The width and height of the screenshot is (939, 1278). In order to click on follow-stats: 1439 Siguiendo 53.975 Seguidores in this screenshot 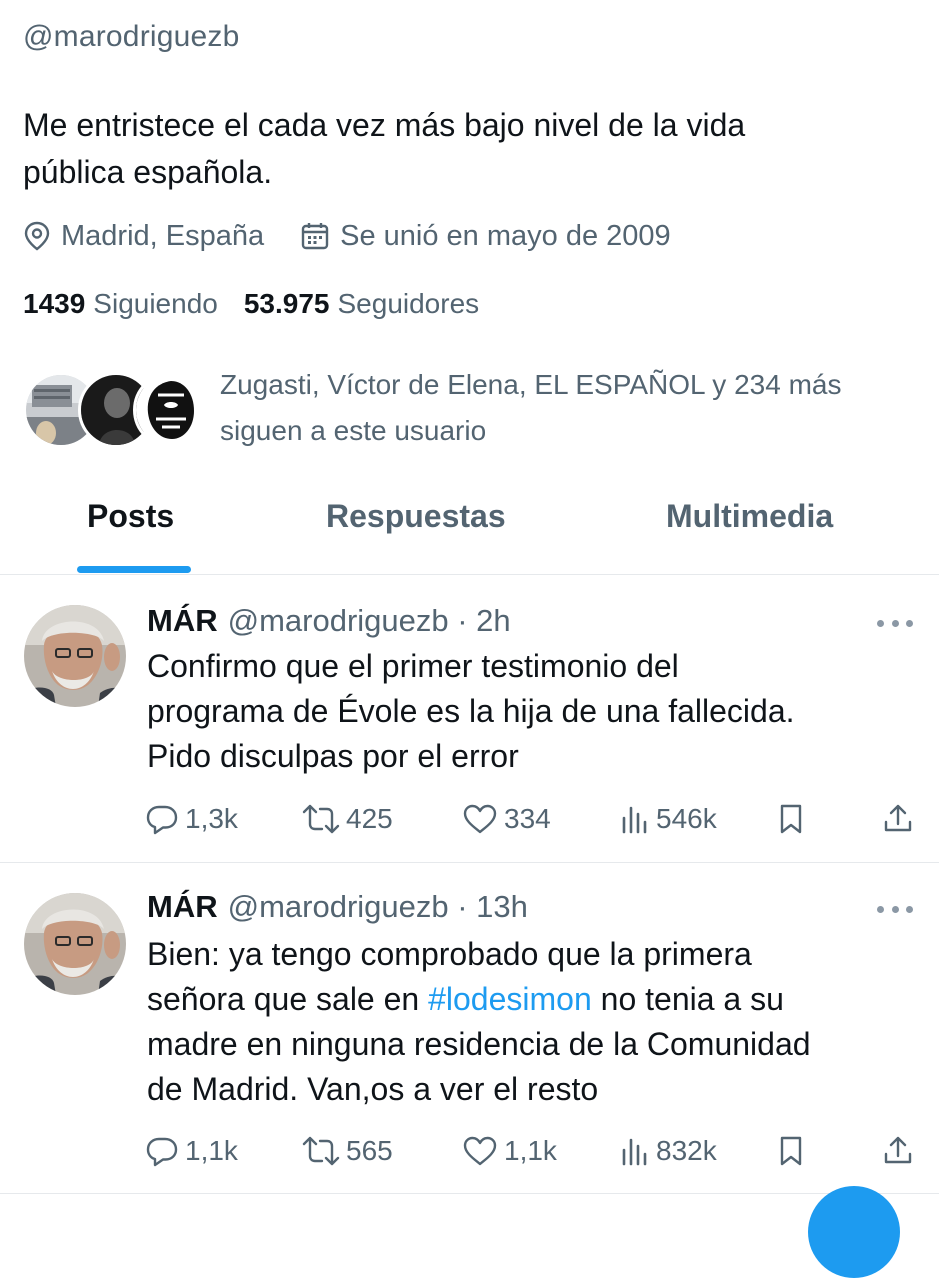, I will do `click(251, 304)`.